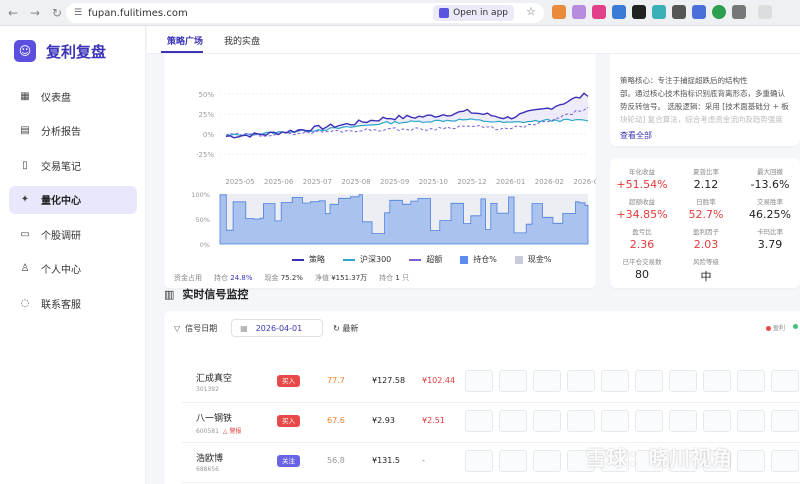  What do you see at coordinates (201, 328) in the screenshot?
I see `date-label: 信号日期` at bounding box center [201, 328].